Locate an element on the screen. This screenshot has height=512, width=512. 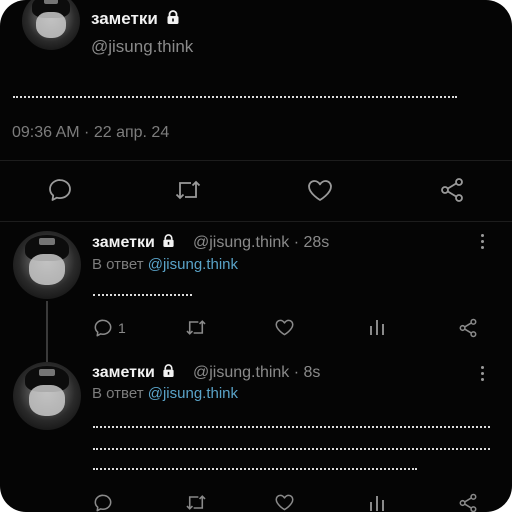
handle-and-time: @jisung.think · 8s is located at coordinates (256, 373).